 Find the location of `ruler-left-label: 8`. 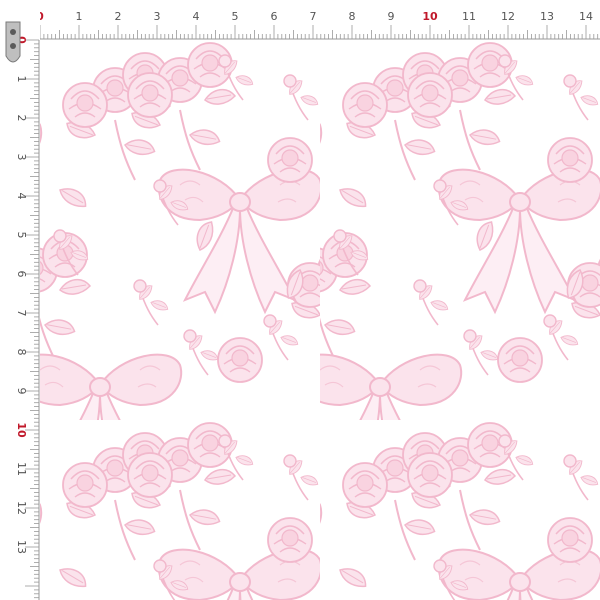

ruler-left-label: 8 is located at coordinates (21, 352).